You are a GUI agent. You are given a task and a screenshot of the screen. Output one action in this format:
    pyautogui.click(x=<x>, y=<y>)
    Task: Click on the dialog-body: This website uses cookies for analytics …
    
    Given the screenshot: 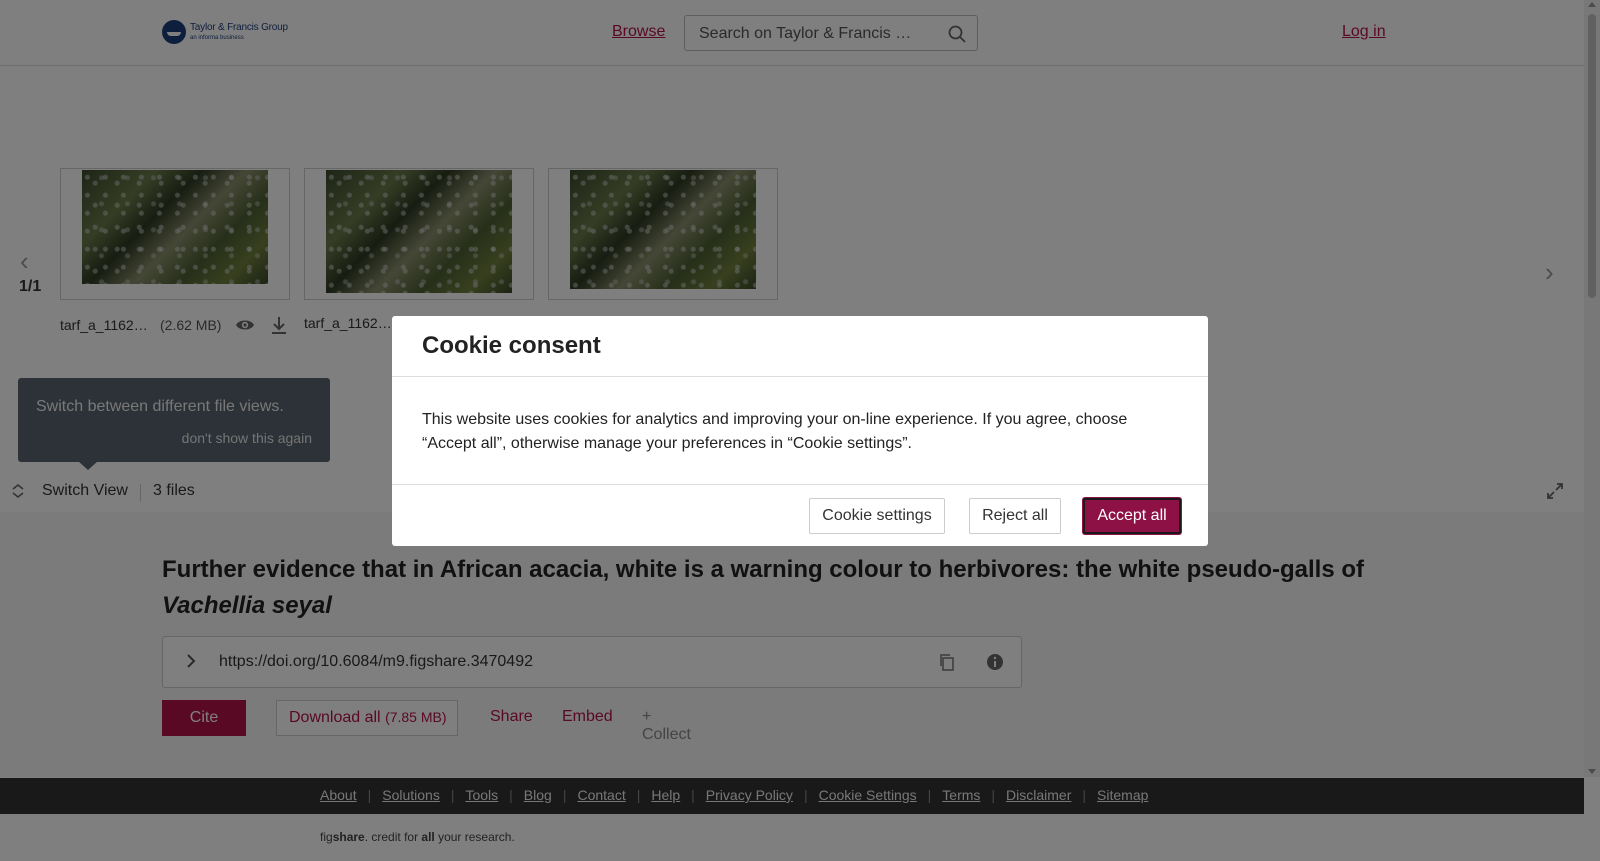 What is the action you would take?
    pyautogui.click(x=775, y=431)
    